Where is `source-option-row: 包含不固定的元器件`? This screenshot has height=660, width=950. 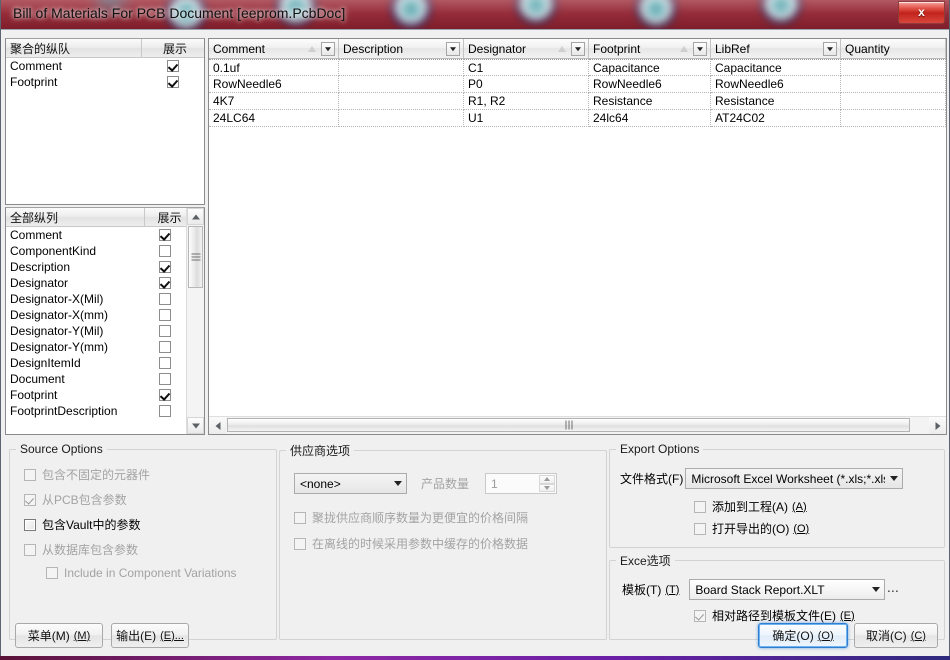 source-option-row: 包含不固定的元器件 is located at coordinates (87, 474).